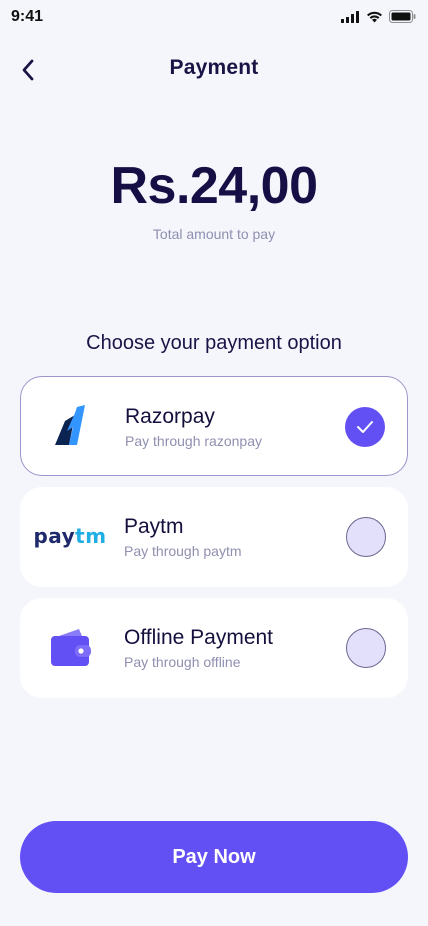 Image resolution: width=428 pixels, height=926 pixels. What do you see at coordinates (374, 17) in the screenshot?
I see `wifi-icon` at bounding box center [374, 17].